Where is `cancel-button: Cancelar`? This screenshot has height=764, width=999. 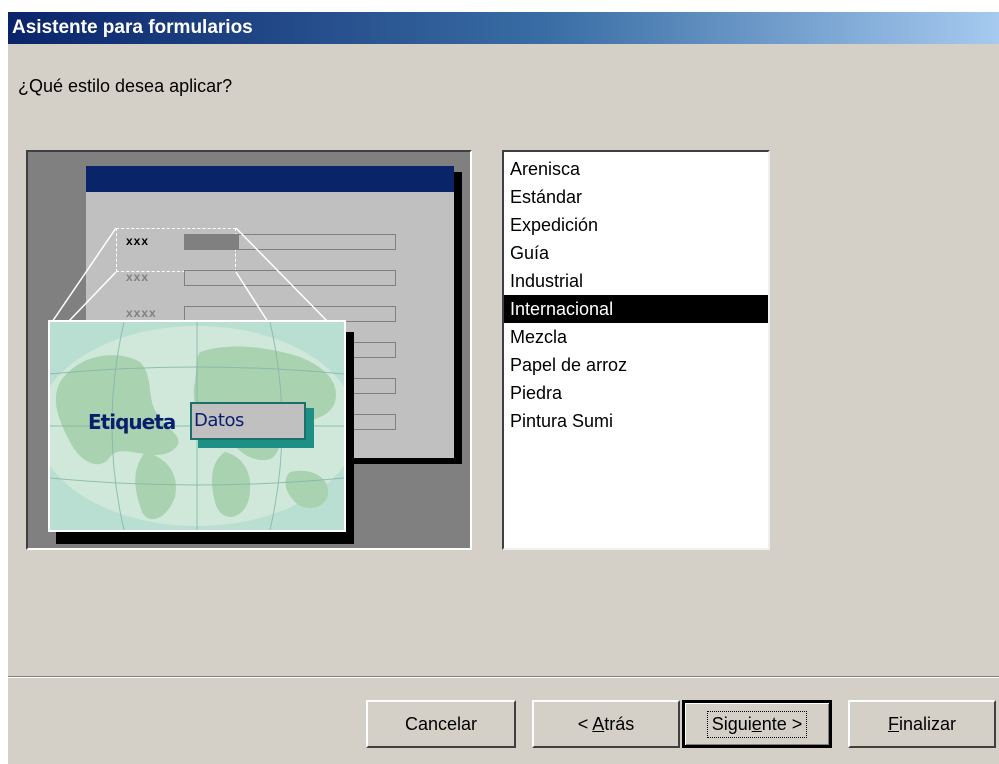
cancel-button: Cancelar is located at coordinates (441, 724).